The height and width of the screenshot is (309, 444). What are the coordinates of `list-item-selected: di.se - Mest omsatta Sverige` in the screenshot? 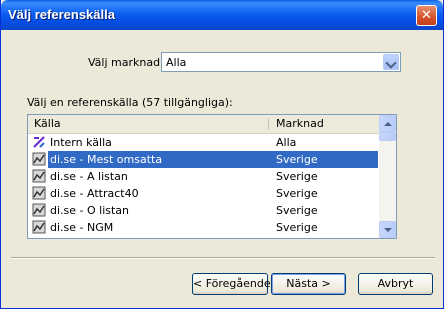 It's located at (204, 159).